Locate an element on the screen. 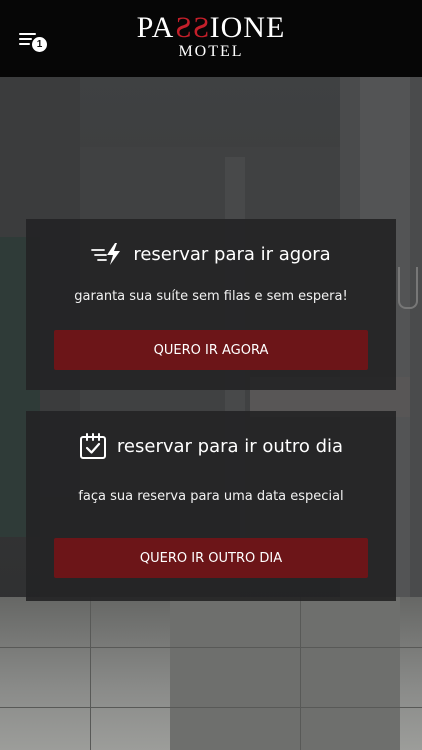  background-towel-hook is located at coordinates (408, 288).